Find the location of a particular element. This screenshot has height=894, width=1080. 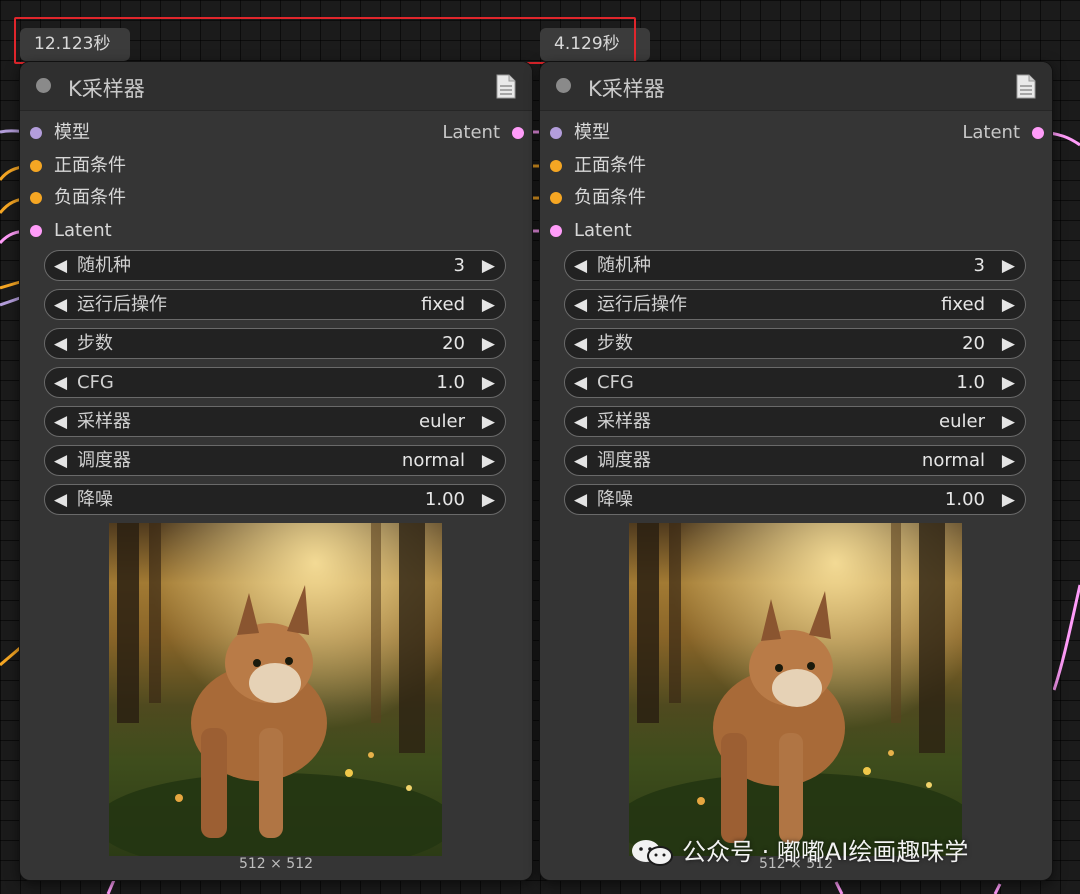

watermark-text: 公众号 · 嘟嘟AI绘画趣味学 is located at coordinates (825, 852).